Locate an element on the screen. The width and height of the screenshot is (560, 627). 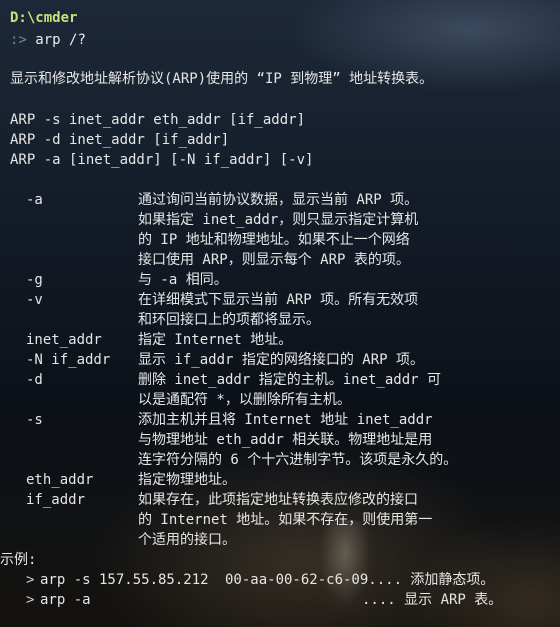
option-desc: 删除 inet_addr 指定的主机。inet_addr 可 is located at coordinates (290, 380).